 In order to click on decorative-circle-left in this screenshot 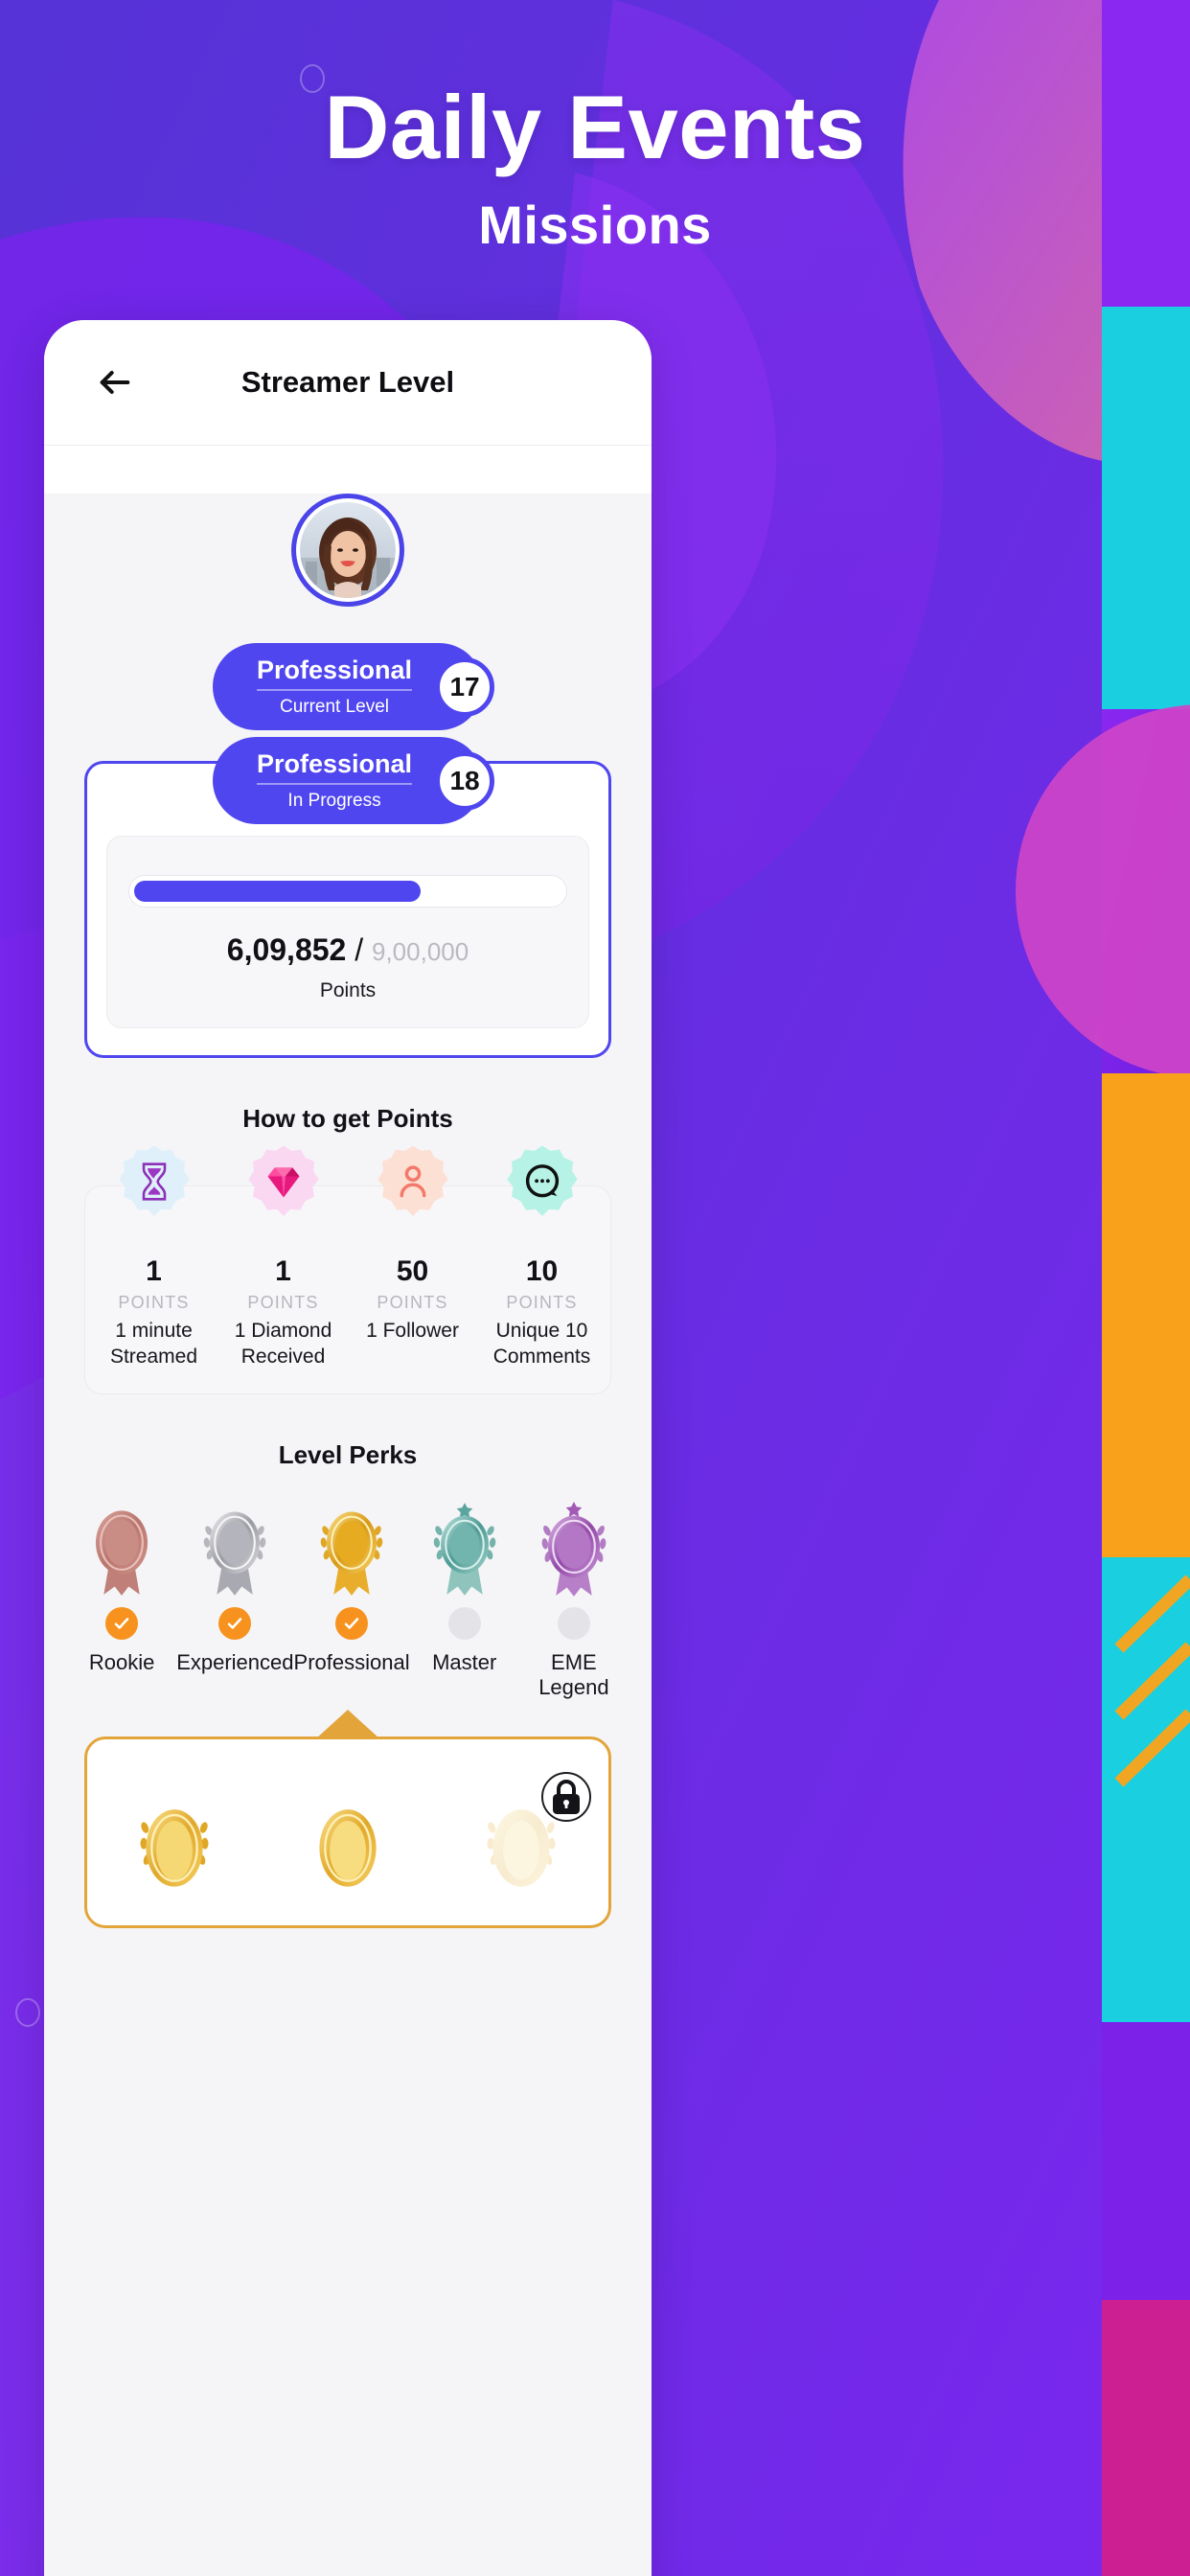, I will do `click(28, 2012)`.